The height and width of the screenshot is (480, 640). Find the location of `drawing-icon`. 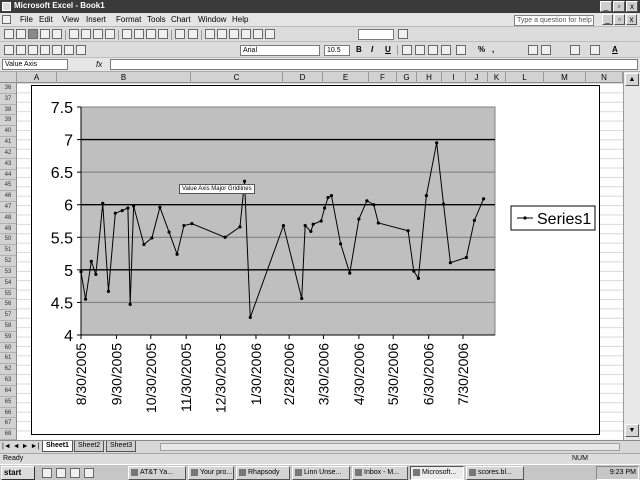

drawing-icon is located at coordinates (270, 34).